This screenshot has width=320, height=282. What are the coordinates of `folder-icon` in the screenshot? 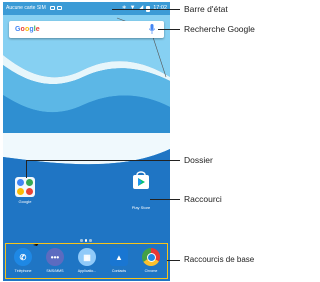 It's located at (25, 187).